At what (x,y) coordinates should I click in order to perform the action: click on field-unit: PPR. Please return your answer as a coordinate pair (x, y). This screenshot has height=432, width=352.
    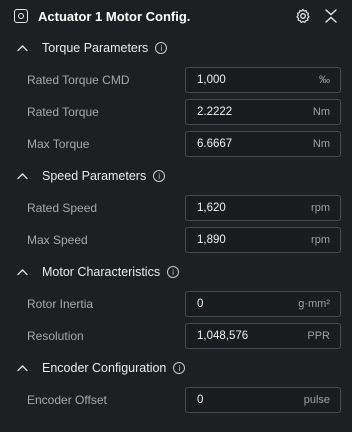
    Looking at the image, I should click on (318, 336).